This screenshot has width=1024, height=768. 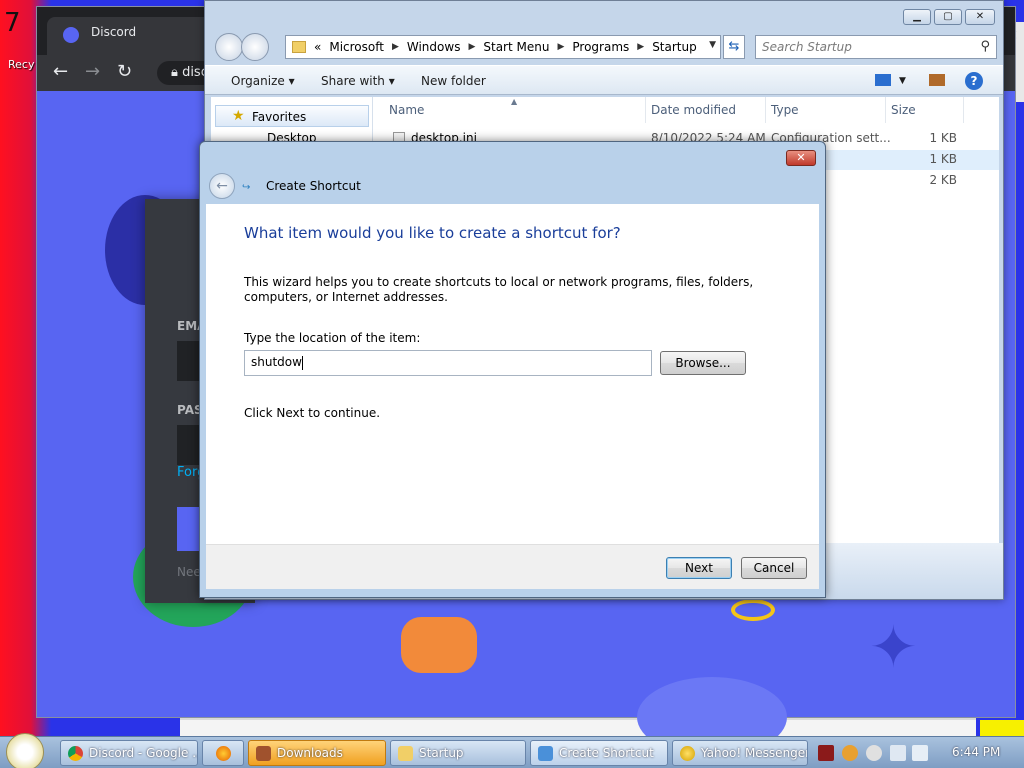 I want to click on tray-icon, so click(x=874, y=753).